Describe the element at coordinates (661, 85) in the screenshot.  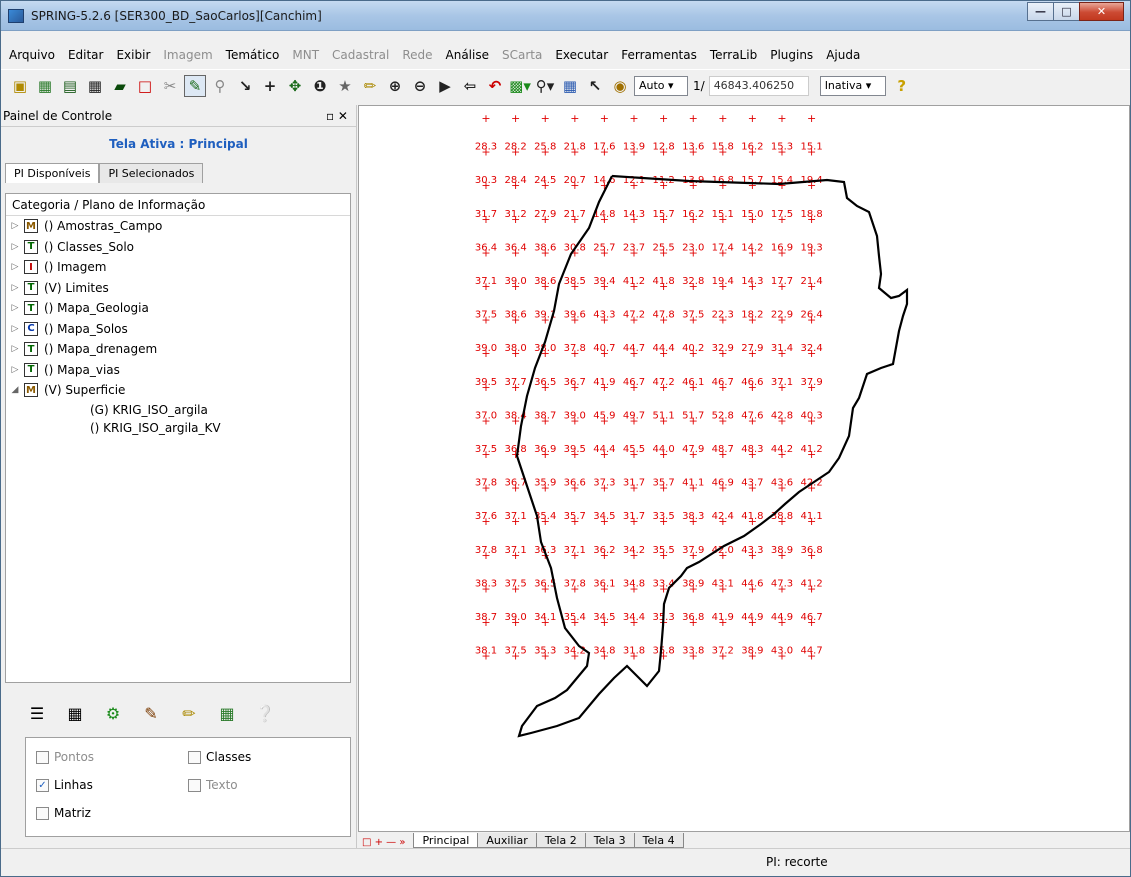
I see `scale-mode-select: Auto ▾` at that location.